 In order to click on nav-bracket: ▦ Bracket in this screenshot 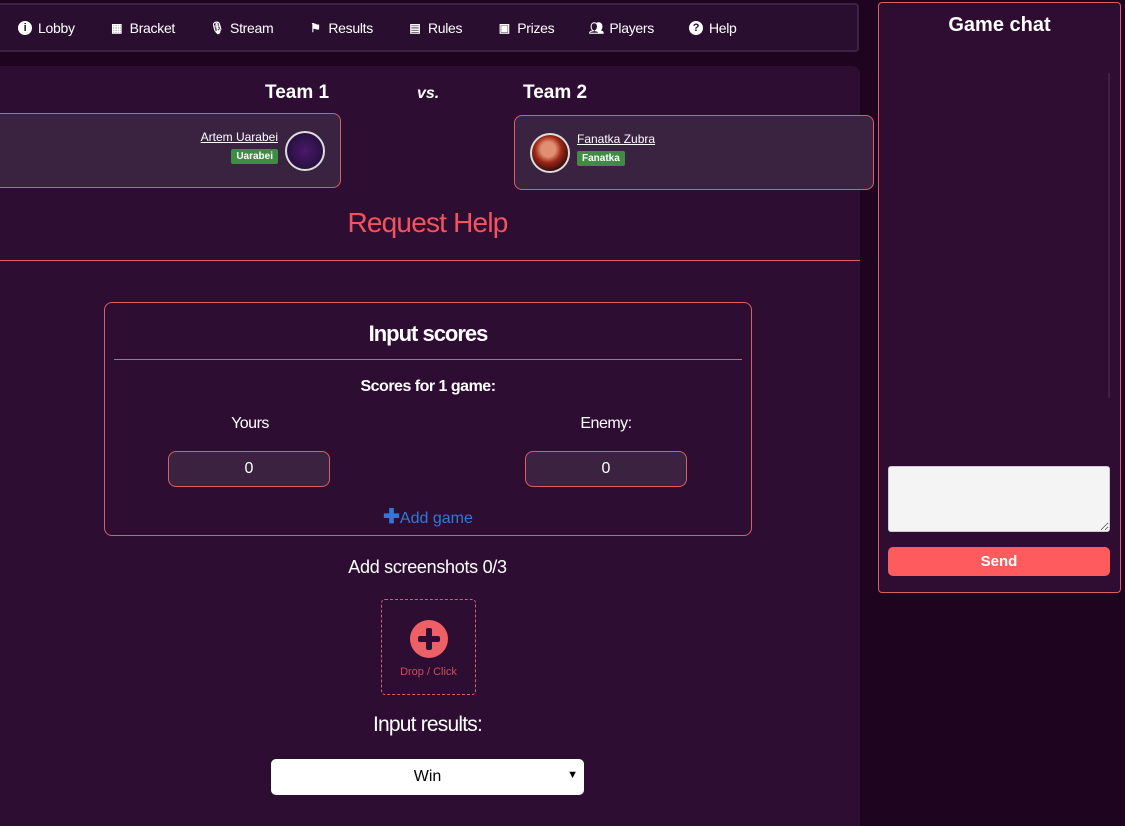, I will do `click(142, 28)`.